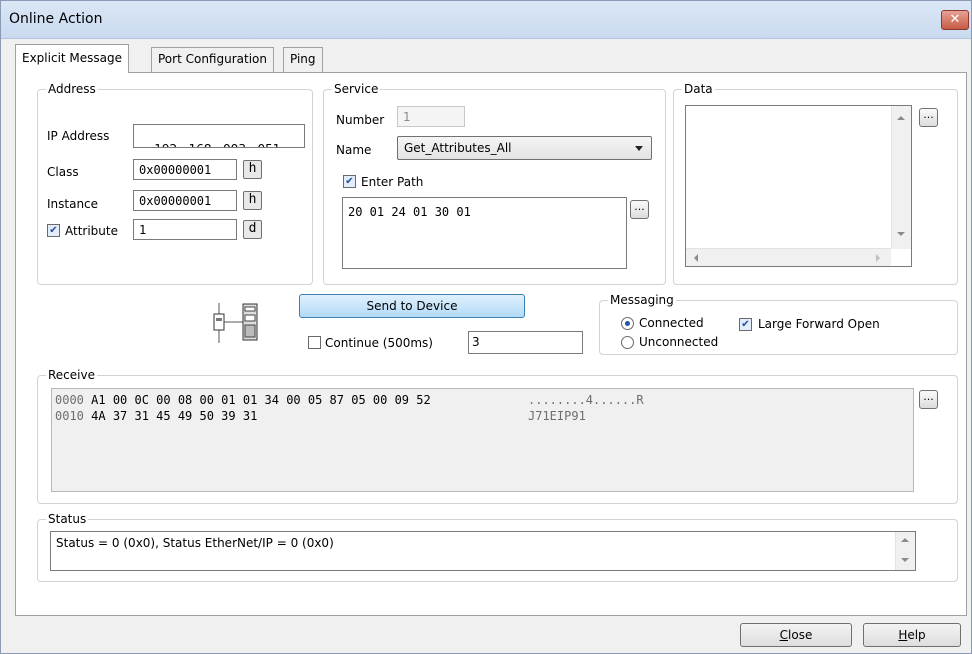 The image size is (972, 654). What do you see at coordinates (484, 233) in the screenshot?
I see `path-field: 20 01 24 01 30 01` at bounding box center [484, 233].